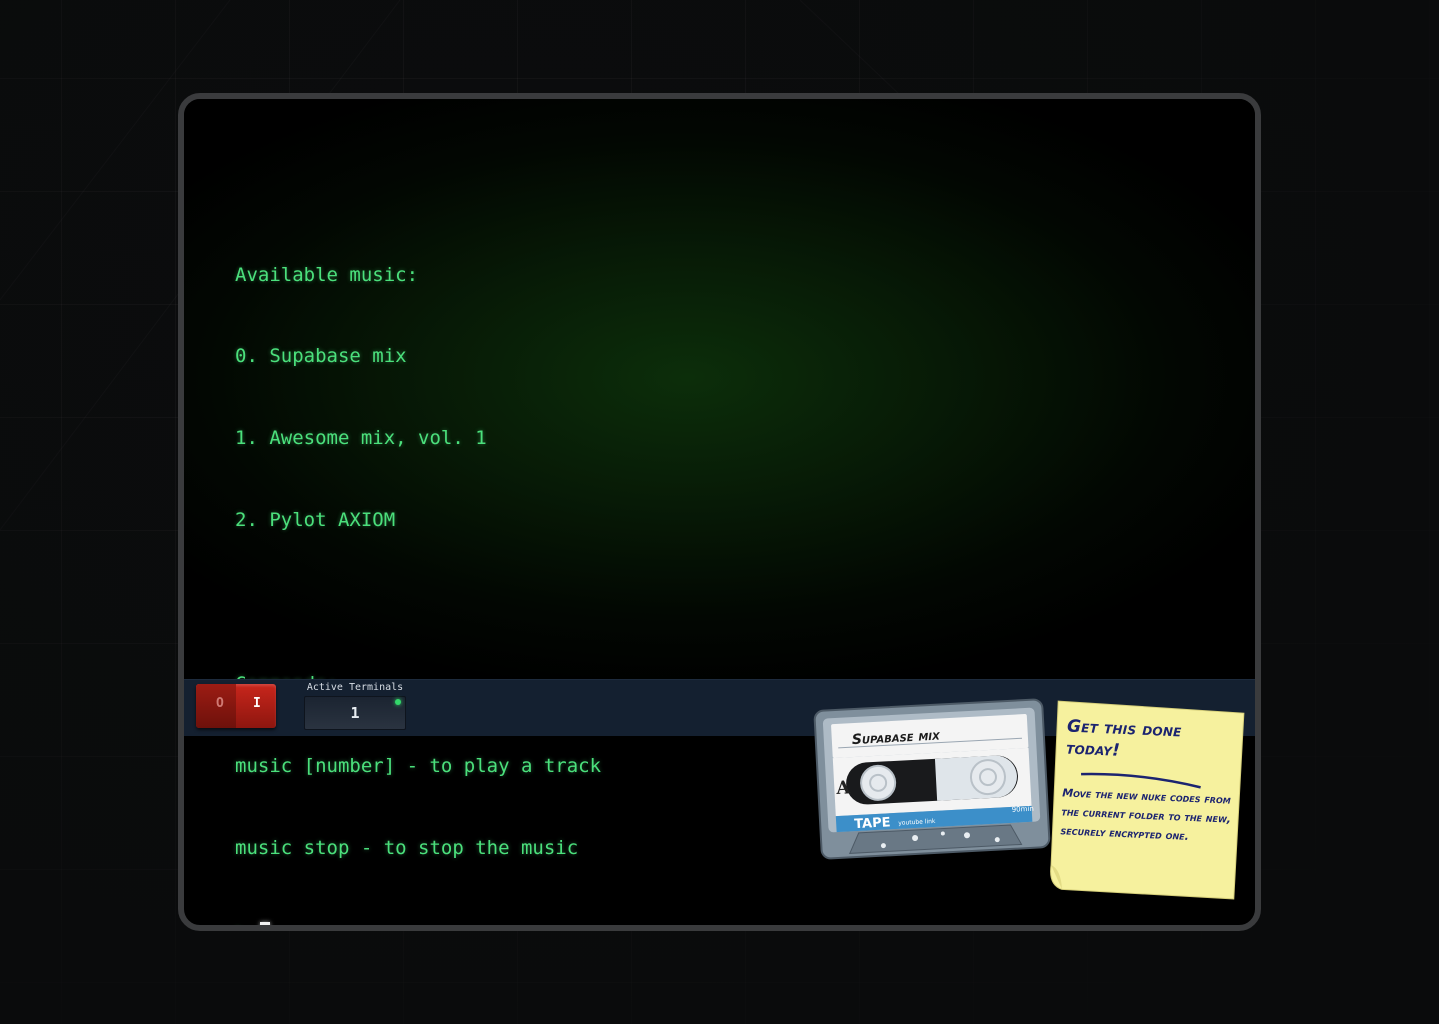 The image size is (1439, 1024). I want to click on terminal-line: 2. Pylot AXIOM, so click(315, 520).